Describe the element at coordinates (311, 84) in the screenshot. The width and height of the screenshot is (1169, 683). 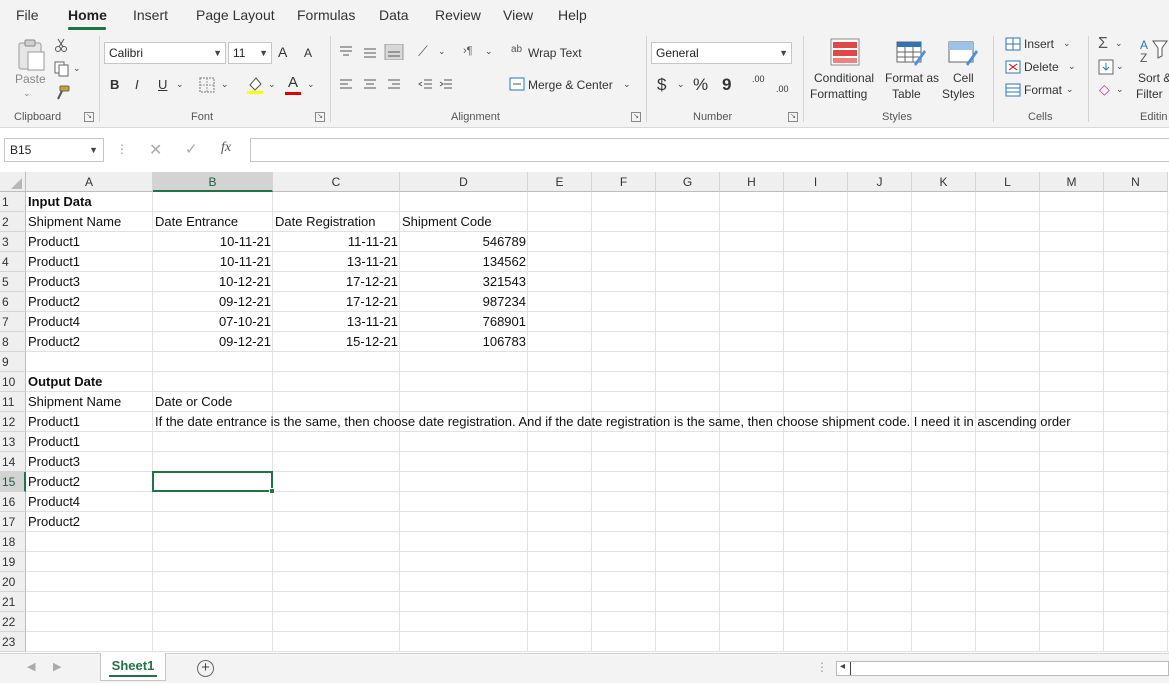
I see `font-color-dropdown-icon: ⌄` at that location.